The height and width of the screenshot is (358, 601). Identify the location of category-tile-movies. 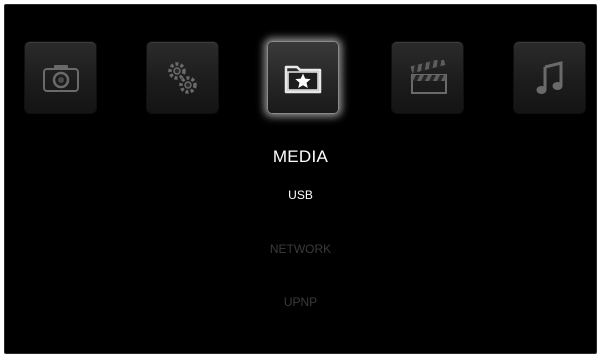
(427, 77).